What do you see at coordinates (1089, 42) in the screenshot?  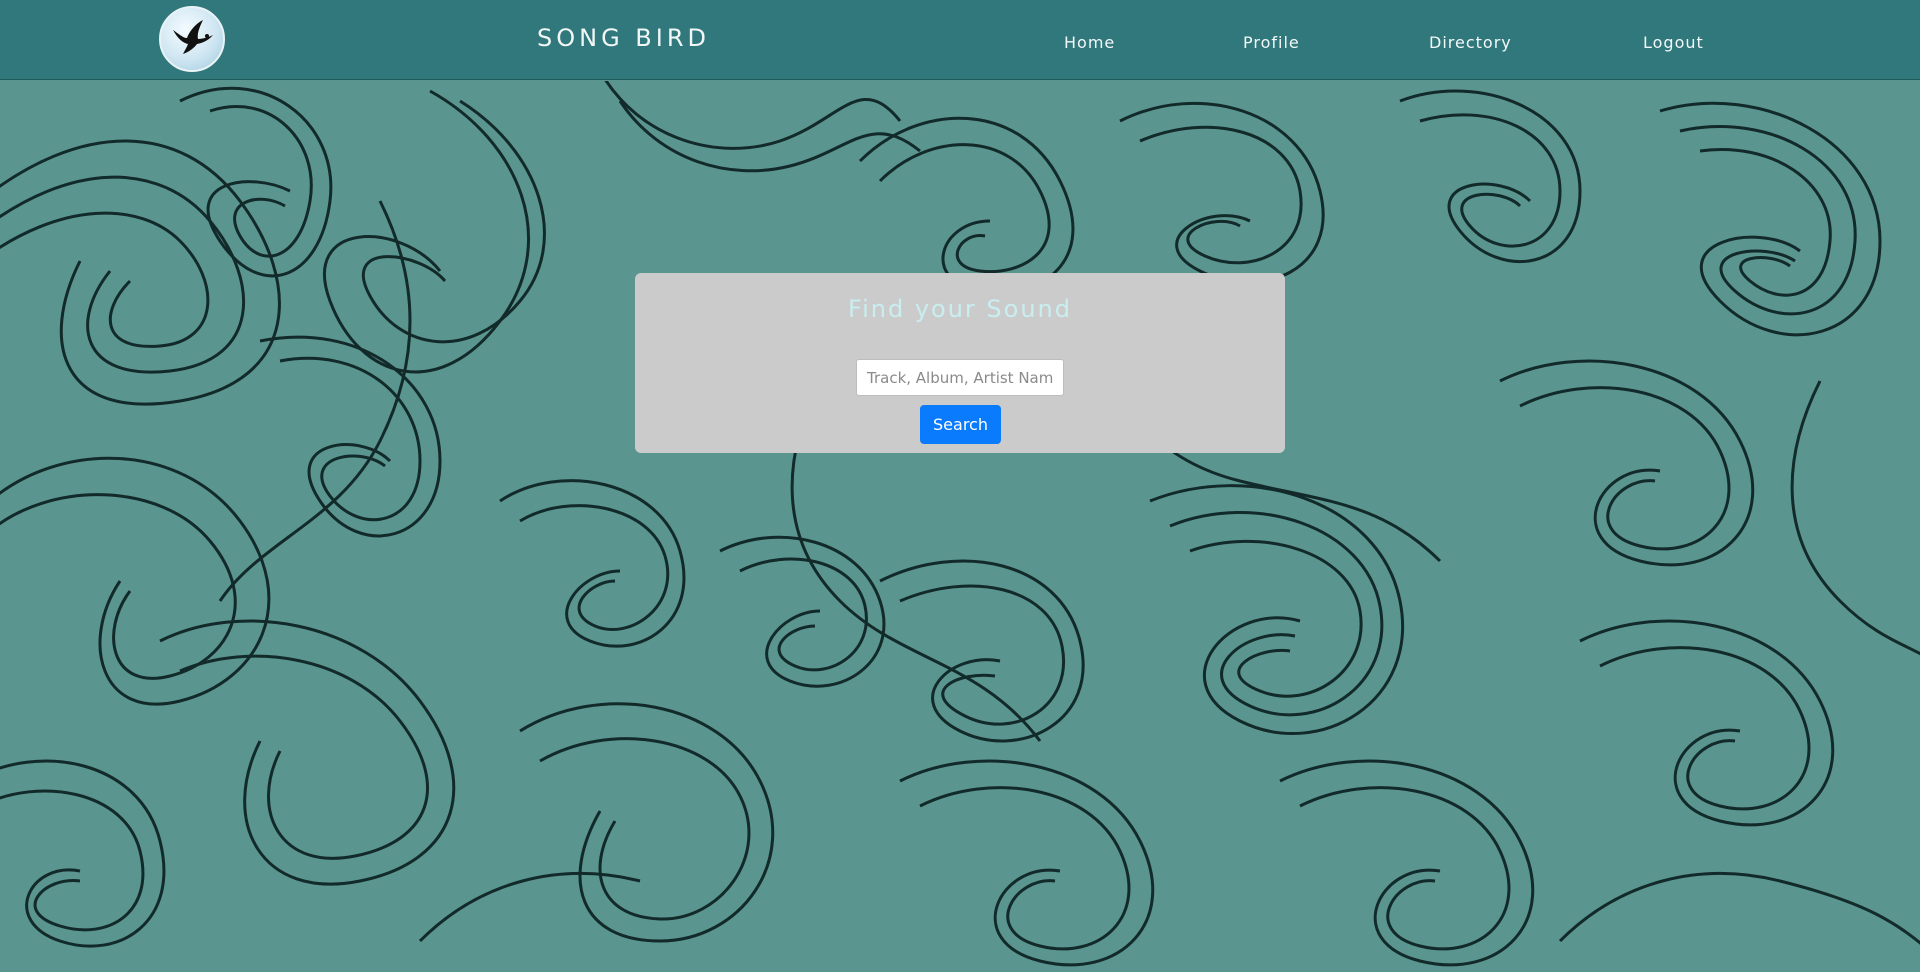 I see `nav-home-link: Home` at bounding box center [1089, 42].